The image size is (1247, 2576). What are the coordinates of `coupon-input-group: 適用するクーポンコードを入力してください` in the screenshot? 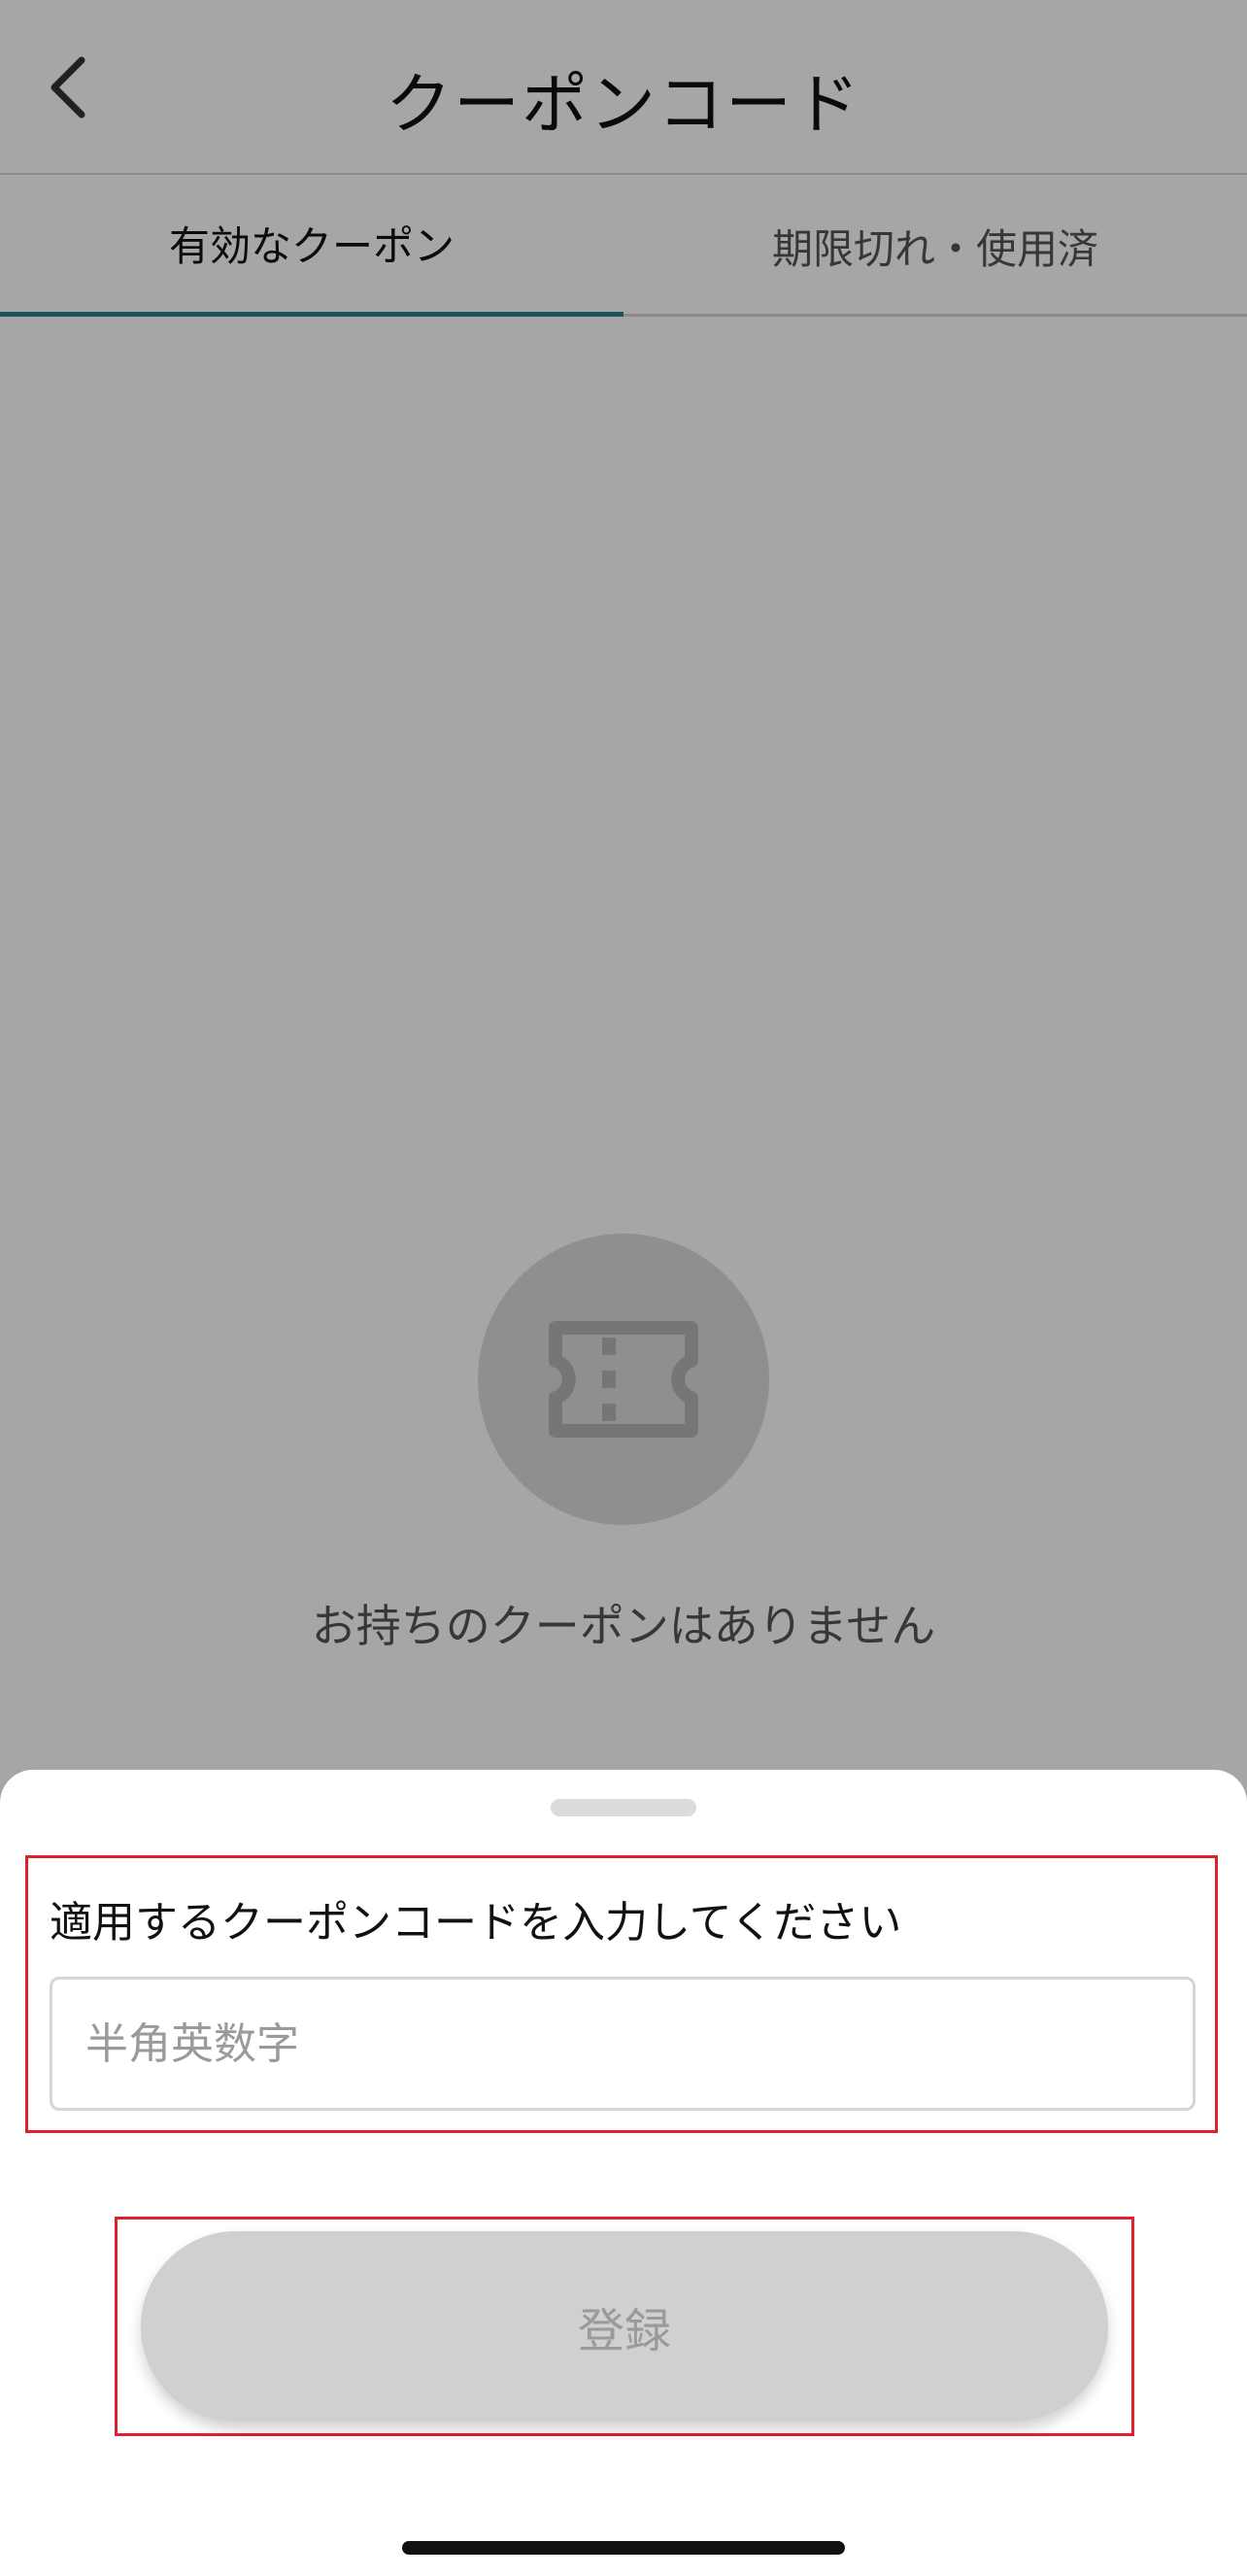 It's located at (621, 1994).